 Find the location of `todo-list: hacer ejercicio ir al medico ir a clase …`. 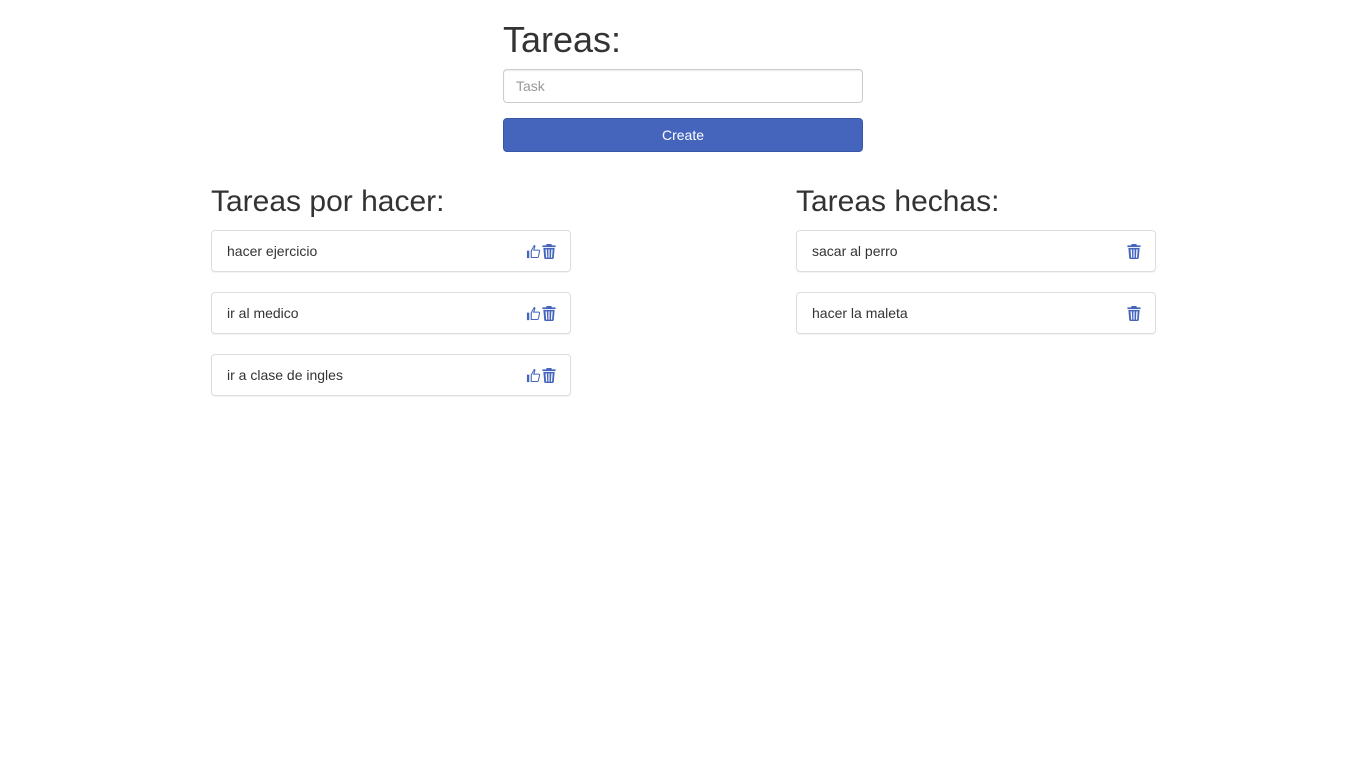

todo-list: hacer ejercicio ir al medico ir a clase … is located at coordinates (391, 313).